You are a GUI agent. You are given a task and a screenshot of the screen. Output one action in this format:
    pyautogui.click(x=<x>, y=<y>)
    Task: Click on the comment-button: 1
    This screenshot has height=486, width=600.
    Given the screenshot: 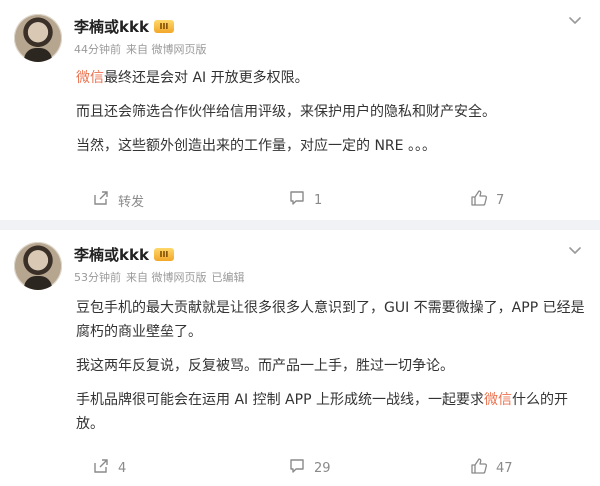 What is the action you would take?
    pyautogui.click(x=305, y=200)
    